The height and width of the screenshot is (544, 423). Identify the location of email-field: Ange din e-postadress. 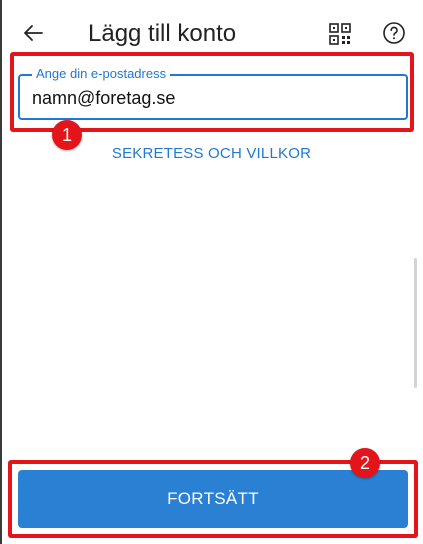
(213, 93).